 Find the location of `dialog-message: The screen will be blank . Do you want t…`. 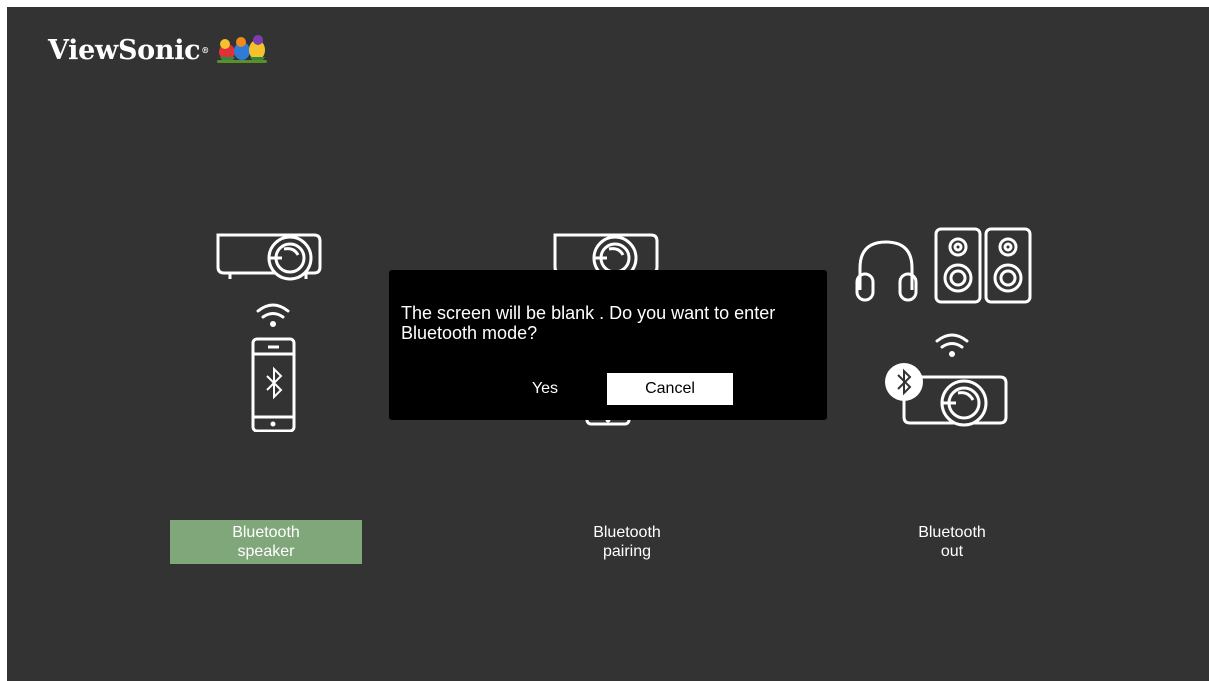

dialog-message: The screen will be blank . Do you want t… is located at coordinates (588, 323).